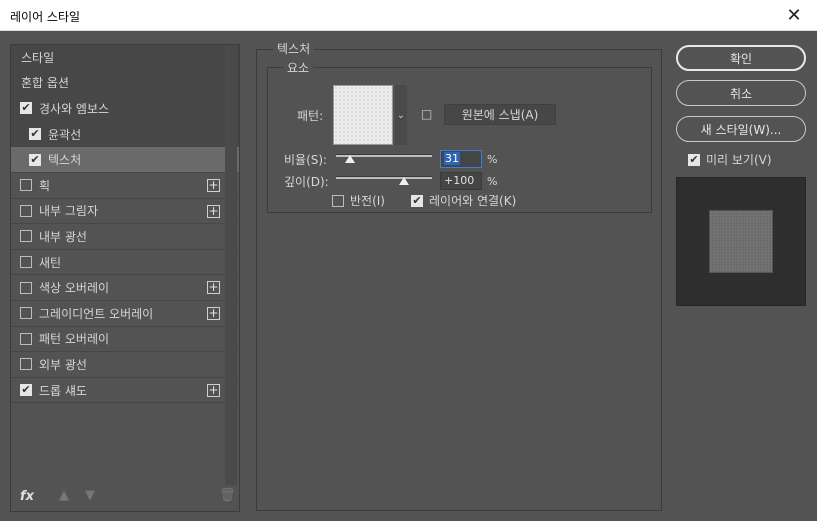  I want to click on scale-input: 31, so click(461, 159).